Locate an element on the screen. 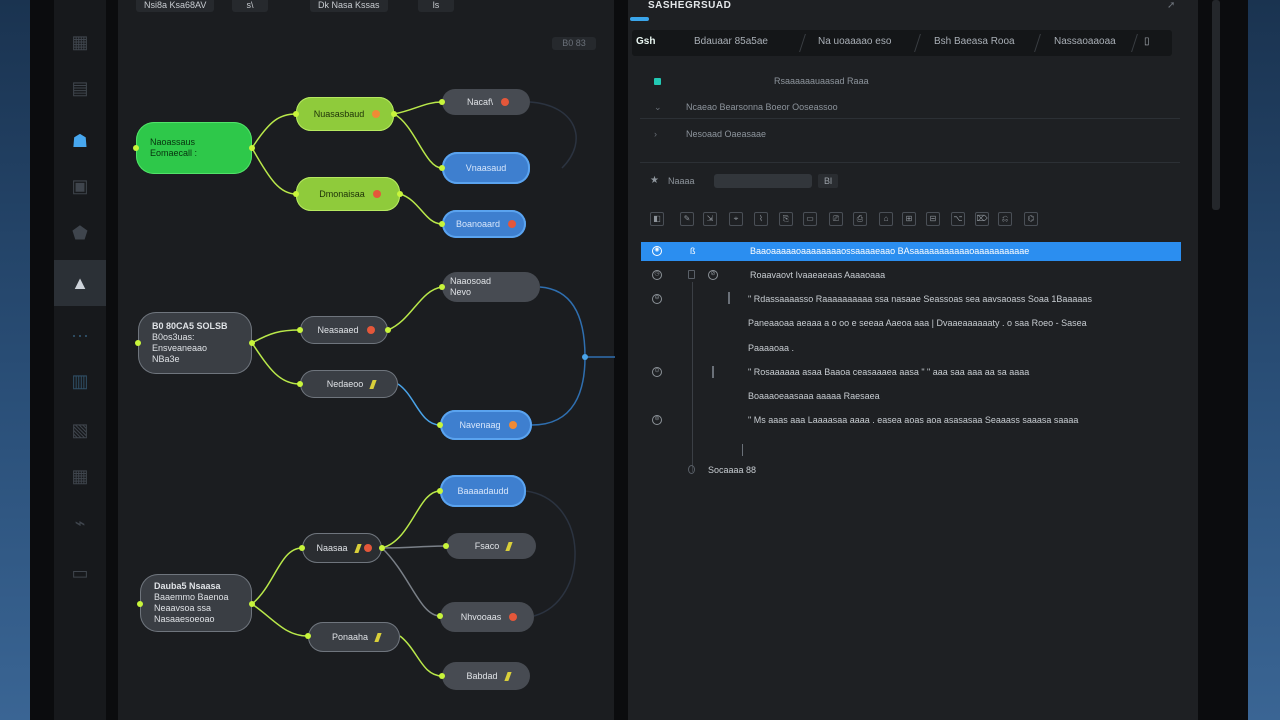 The width and height of the screenshot is (1280, 720). mindmap-node: Dmonaisaa is located at coordinates (348, 194).